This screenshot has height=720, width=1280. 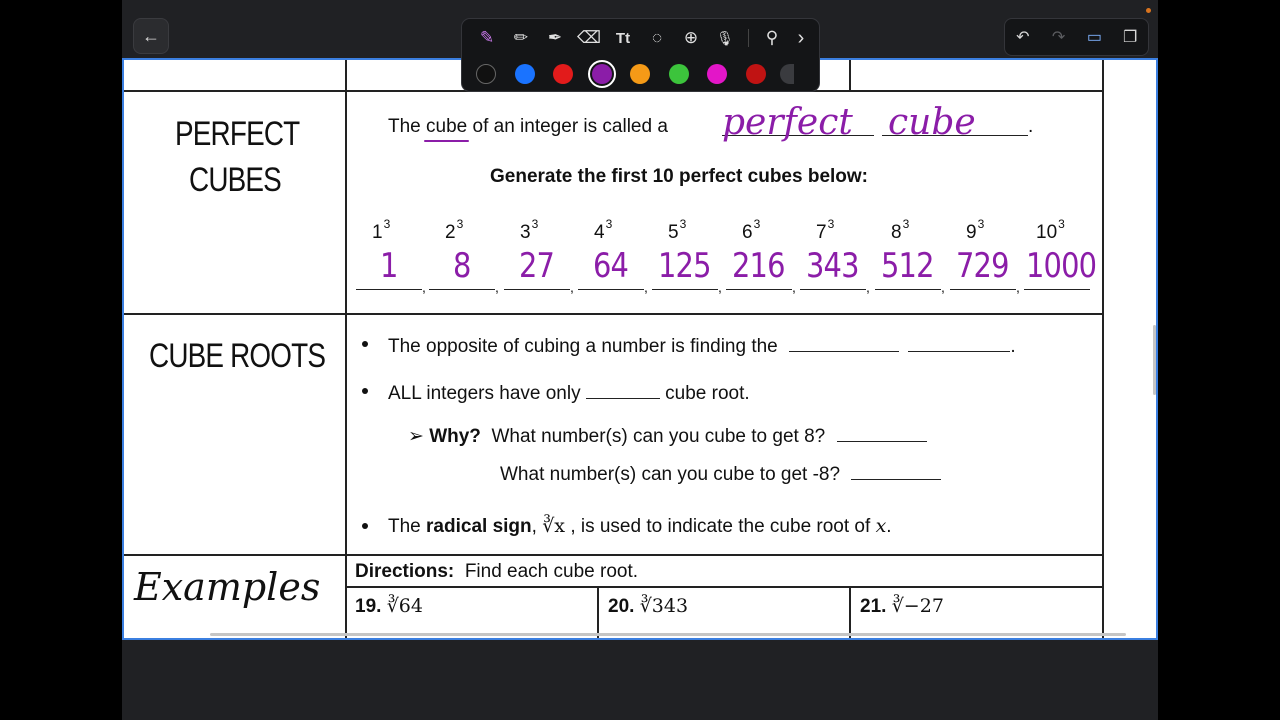 What do you see at coordinates (235, 180) in the screenshot?
I see `section-title-cubes: CUBES` at bounding box center [235, 180].